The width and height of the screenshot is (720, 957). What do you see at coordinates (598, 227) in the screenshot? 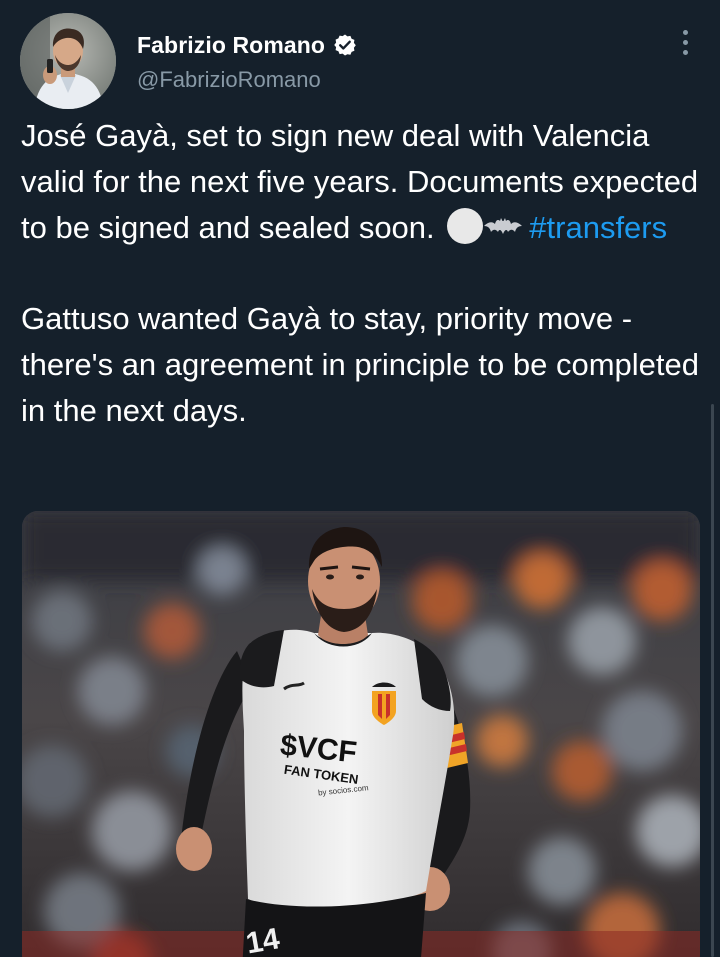
I see `hashtag-link: #transfers` at bounding box center [598, 227].